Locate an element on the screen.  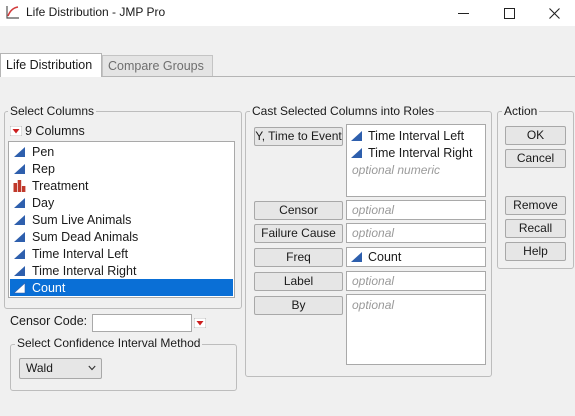
maximize-button is located at coordinates (509, 13).